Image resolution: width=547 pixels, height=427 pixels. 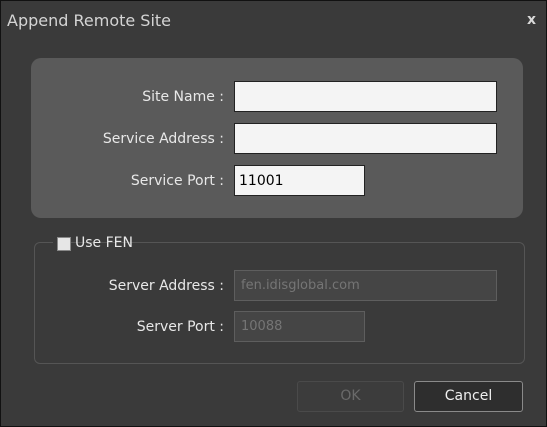 What do you see at coordinates (180, 327) in the screenshot?
I see `server-port-label: Server Port :` at bounding box center [180, 327].